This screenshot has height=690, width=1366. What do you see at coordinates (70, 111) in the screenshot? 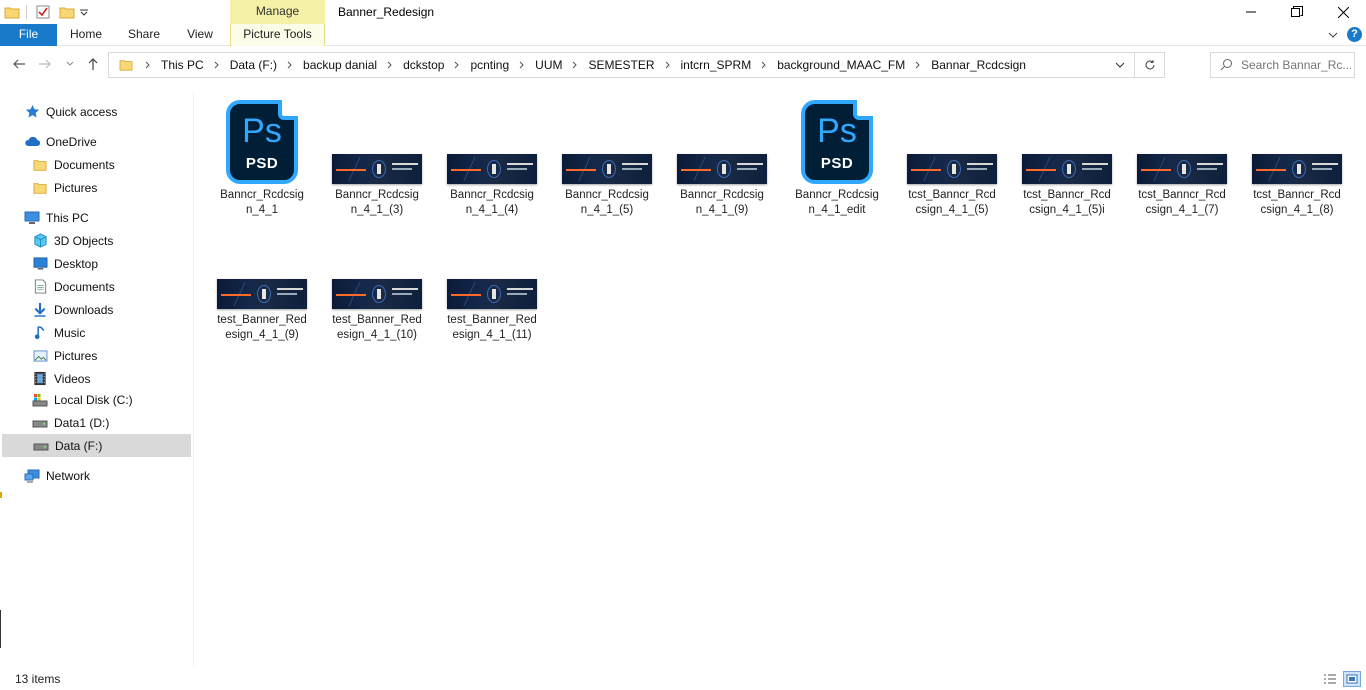
I see `sidebar-item-quick-access: Quick access` at bounding box center [70, 111].